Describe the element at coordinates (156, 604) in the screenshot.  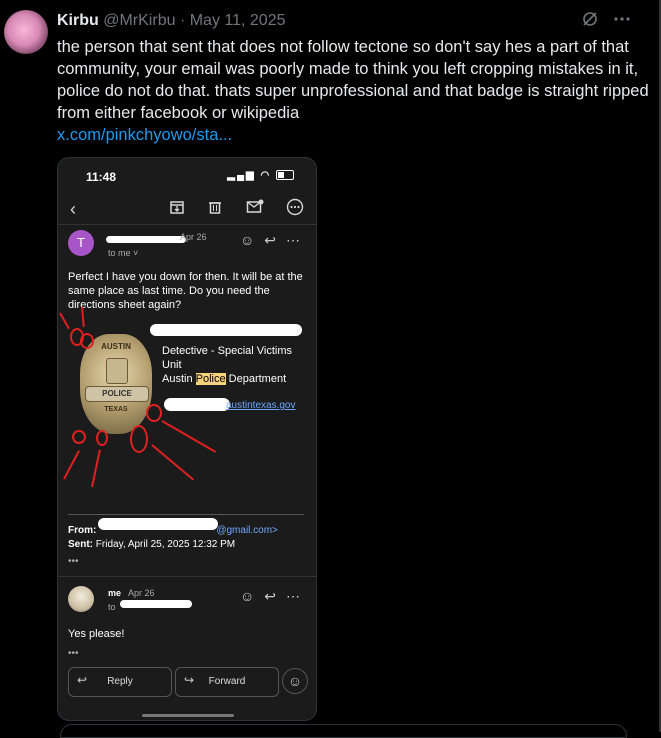
I see `redacted-recipient` at that location.